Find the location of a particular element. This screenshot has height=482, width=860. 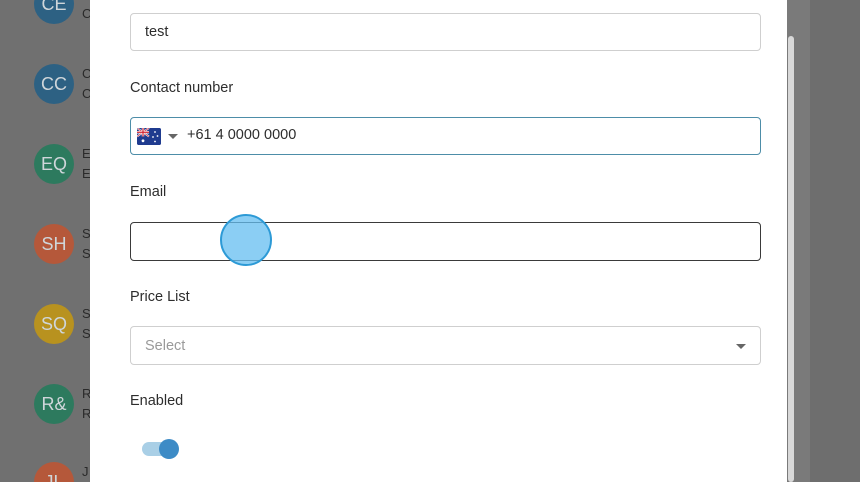

avatar: R& is located at coordinates (54, 404).